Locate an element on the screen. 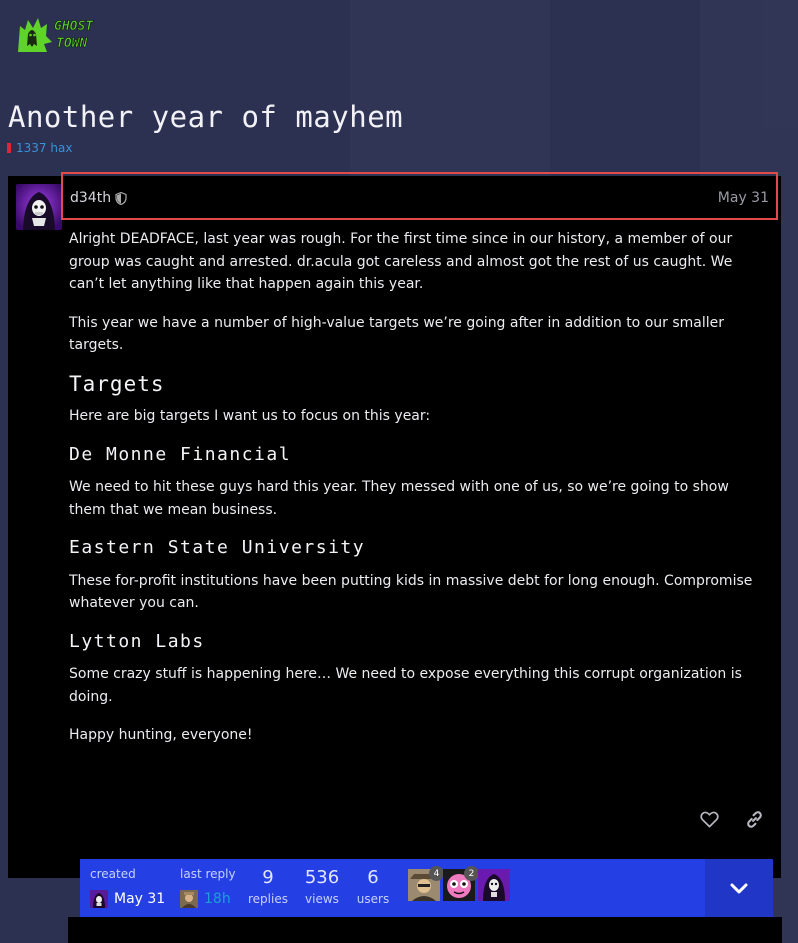  post-header: d34th May 31 is located at coordinates (419, 198).